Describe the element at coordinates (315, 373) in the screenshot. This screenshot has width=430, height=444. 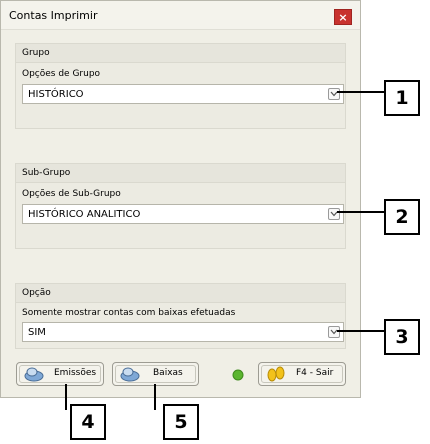
I see `sair-button-label: F4 - Sair` at that location.